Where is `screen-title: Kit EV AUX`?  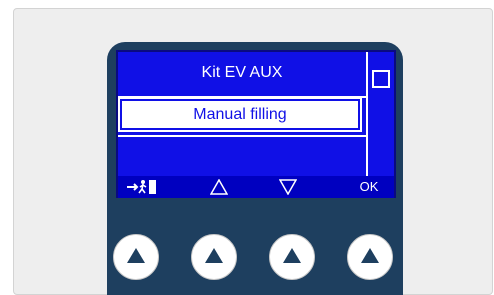 screen-title: Kit EV AUX is located at coordinates (242, 72).